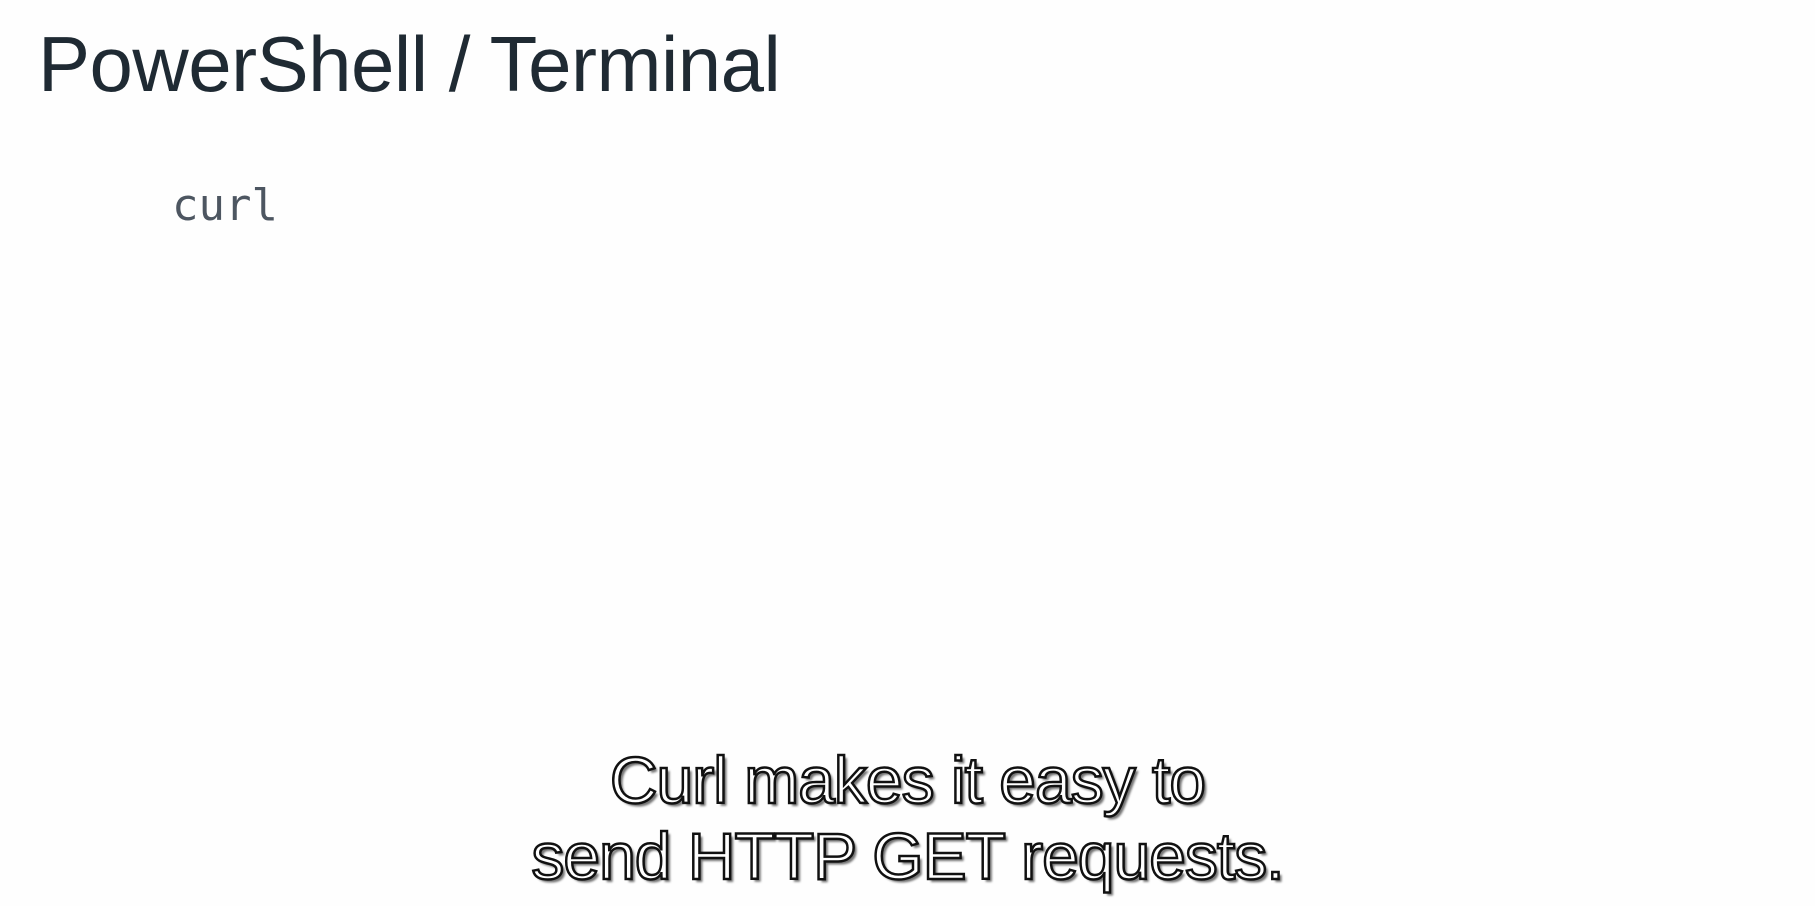 This screenshot has height=906, width=1815. I want to click on slide-title: PowerShell / Terminal, so click(409, 64).